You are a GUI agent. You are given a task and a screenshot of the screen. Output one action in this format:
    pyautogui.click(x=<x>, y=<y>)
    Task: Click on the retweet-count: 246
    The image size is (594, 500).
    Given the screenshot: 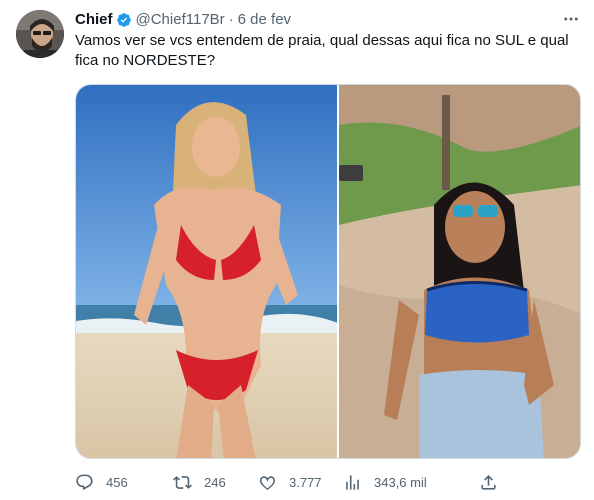 What is the action you would take?
    pyautogui.click(x=215, y=482)
    